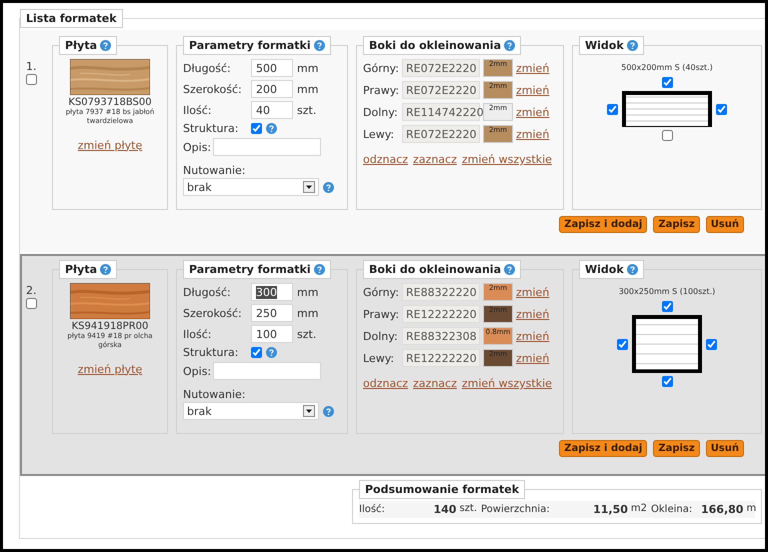 The image size is (768, 552). Describe the element at coordinates (610, 509) in the screenshot. I see `summary-value: 11,50` at that location.